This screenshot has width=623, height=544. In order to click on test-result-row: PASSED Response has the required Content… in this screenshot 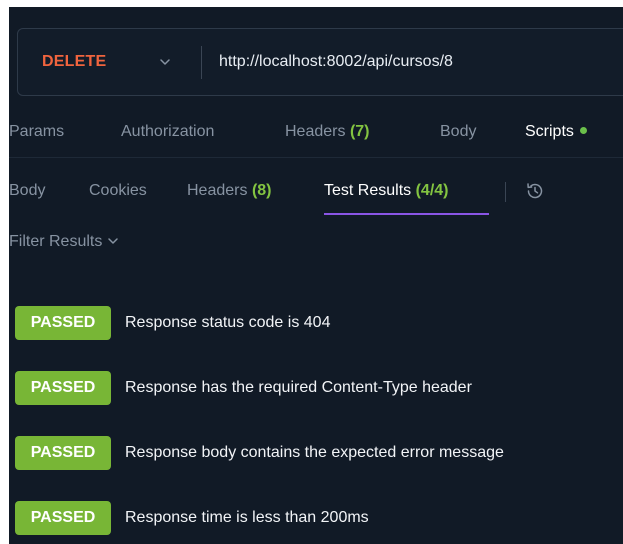, I will do `click(319, 388)`.